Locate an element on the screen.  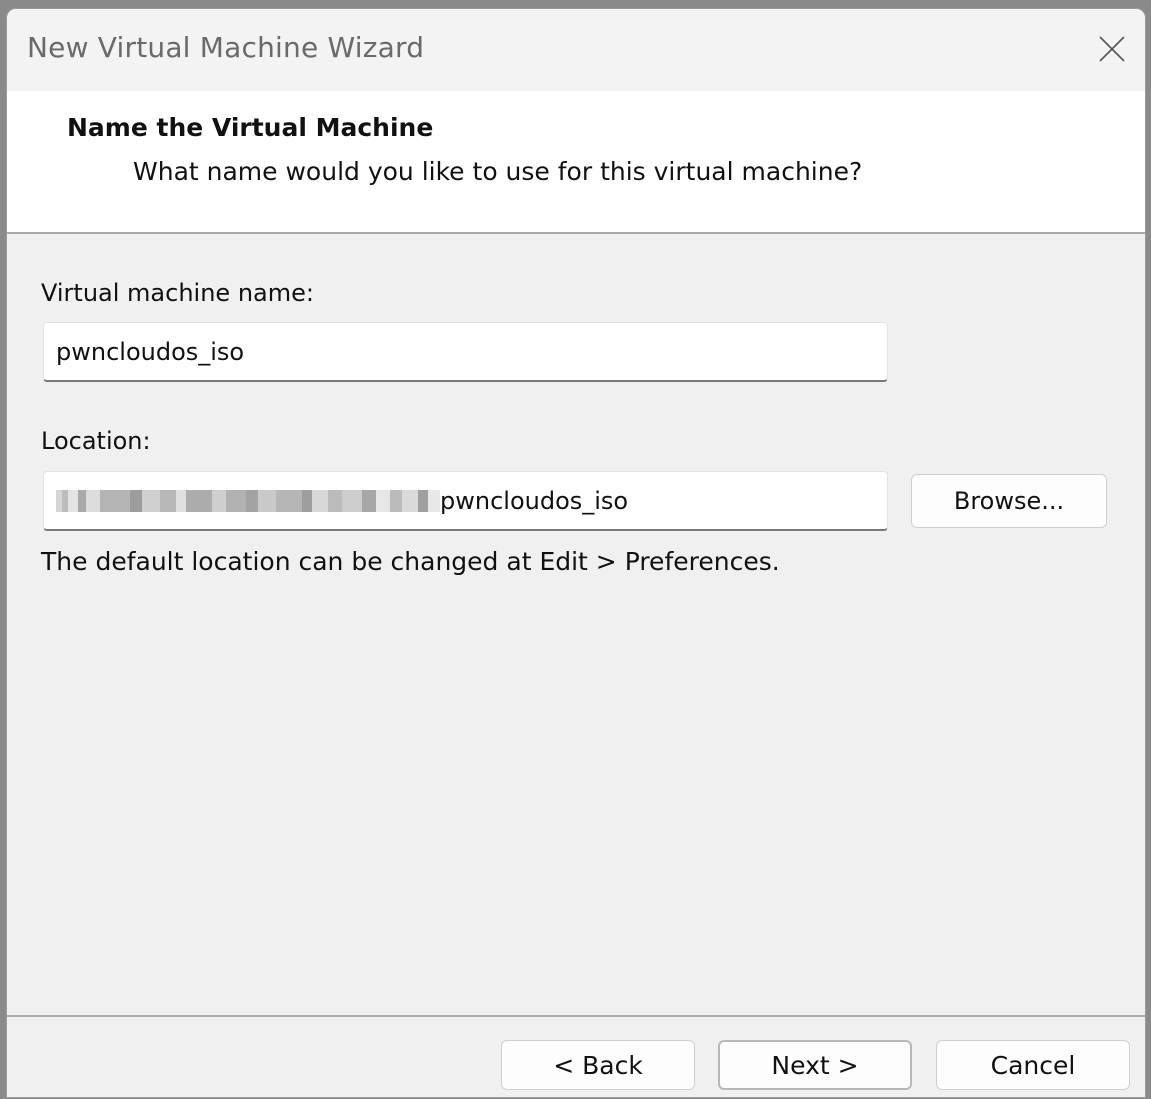
next-button: Next > is located at coordinates (815, 1065).